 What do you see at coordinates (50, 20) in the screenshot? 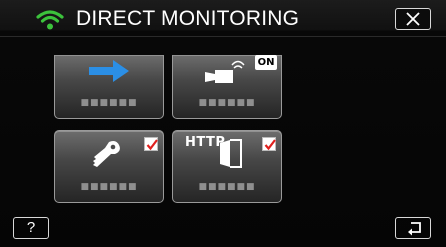
I see `wifi-icon` at bounding box center [50, 20].